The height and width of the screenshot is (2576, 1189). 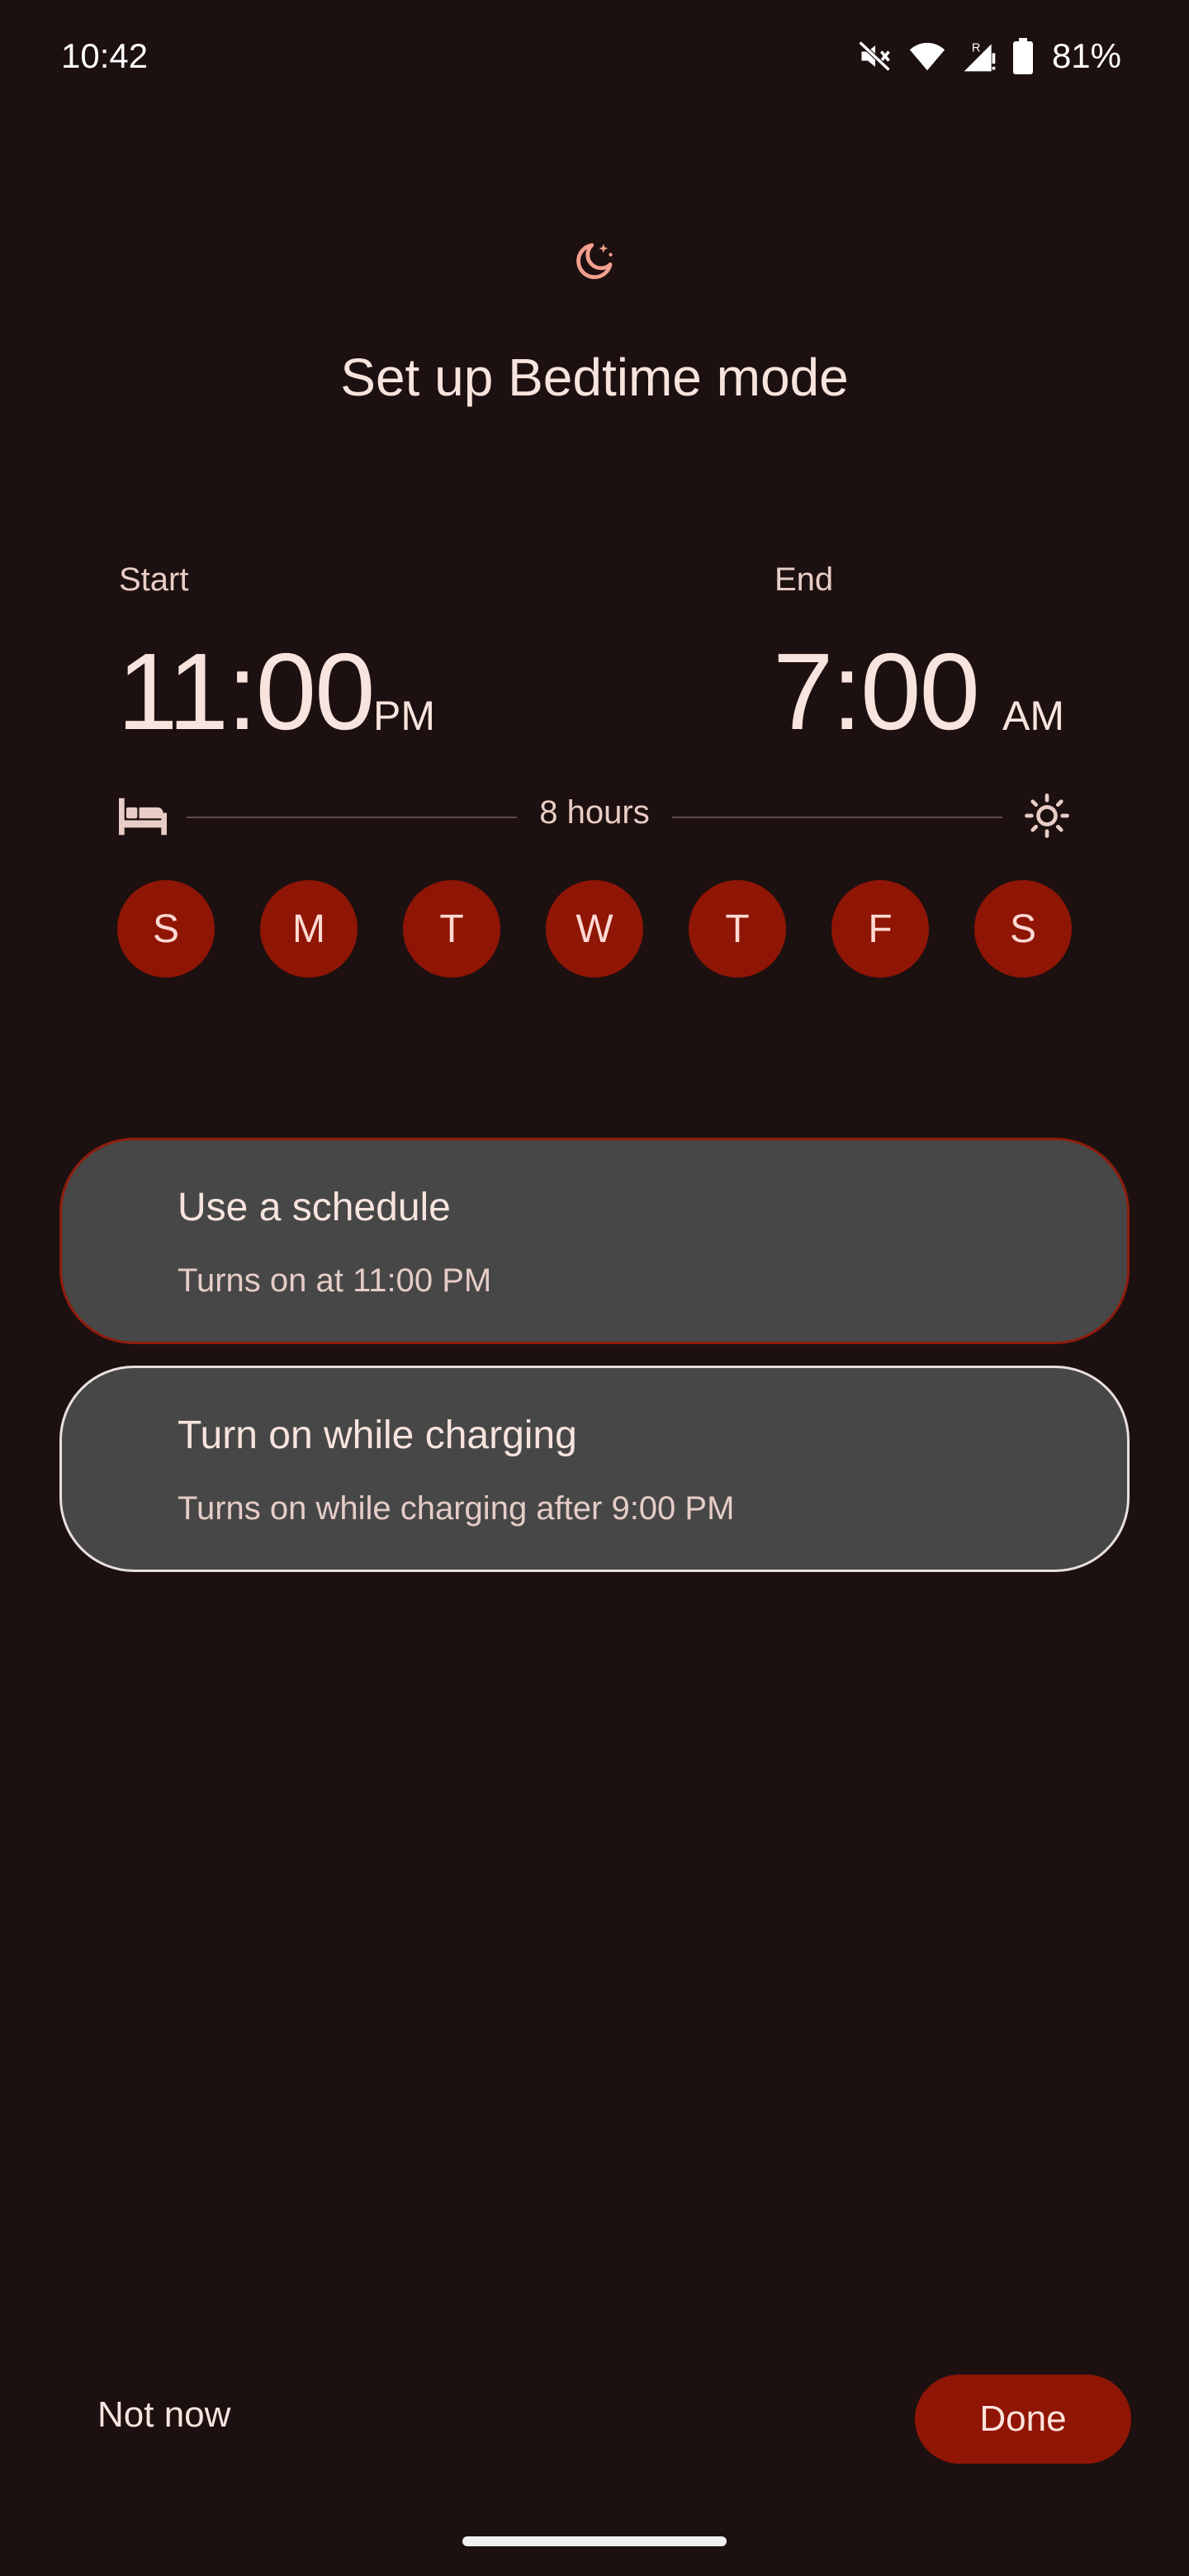 What do you see at coordinates (377, 1435) in the screenshot?
I see `option-title: Turn on while charging` at bounding box center [377, 1435].